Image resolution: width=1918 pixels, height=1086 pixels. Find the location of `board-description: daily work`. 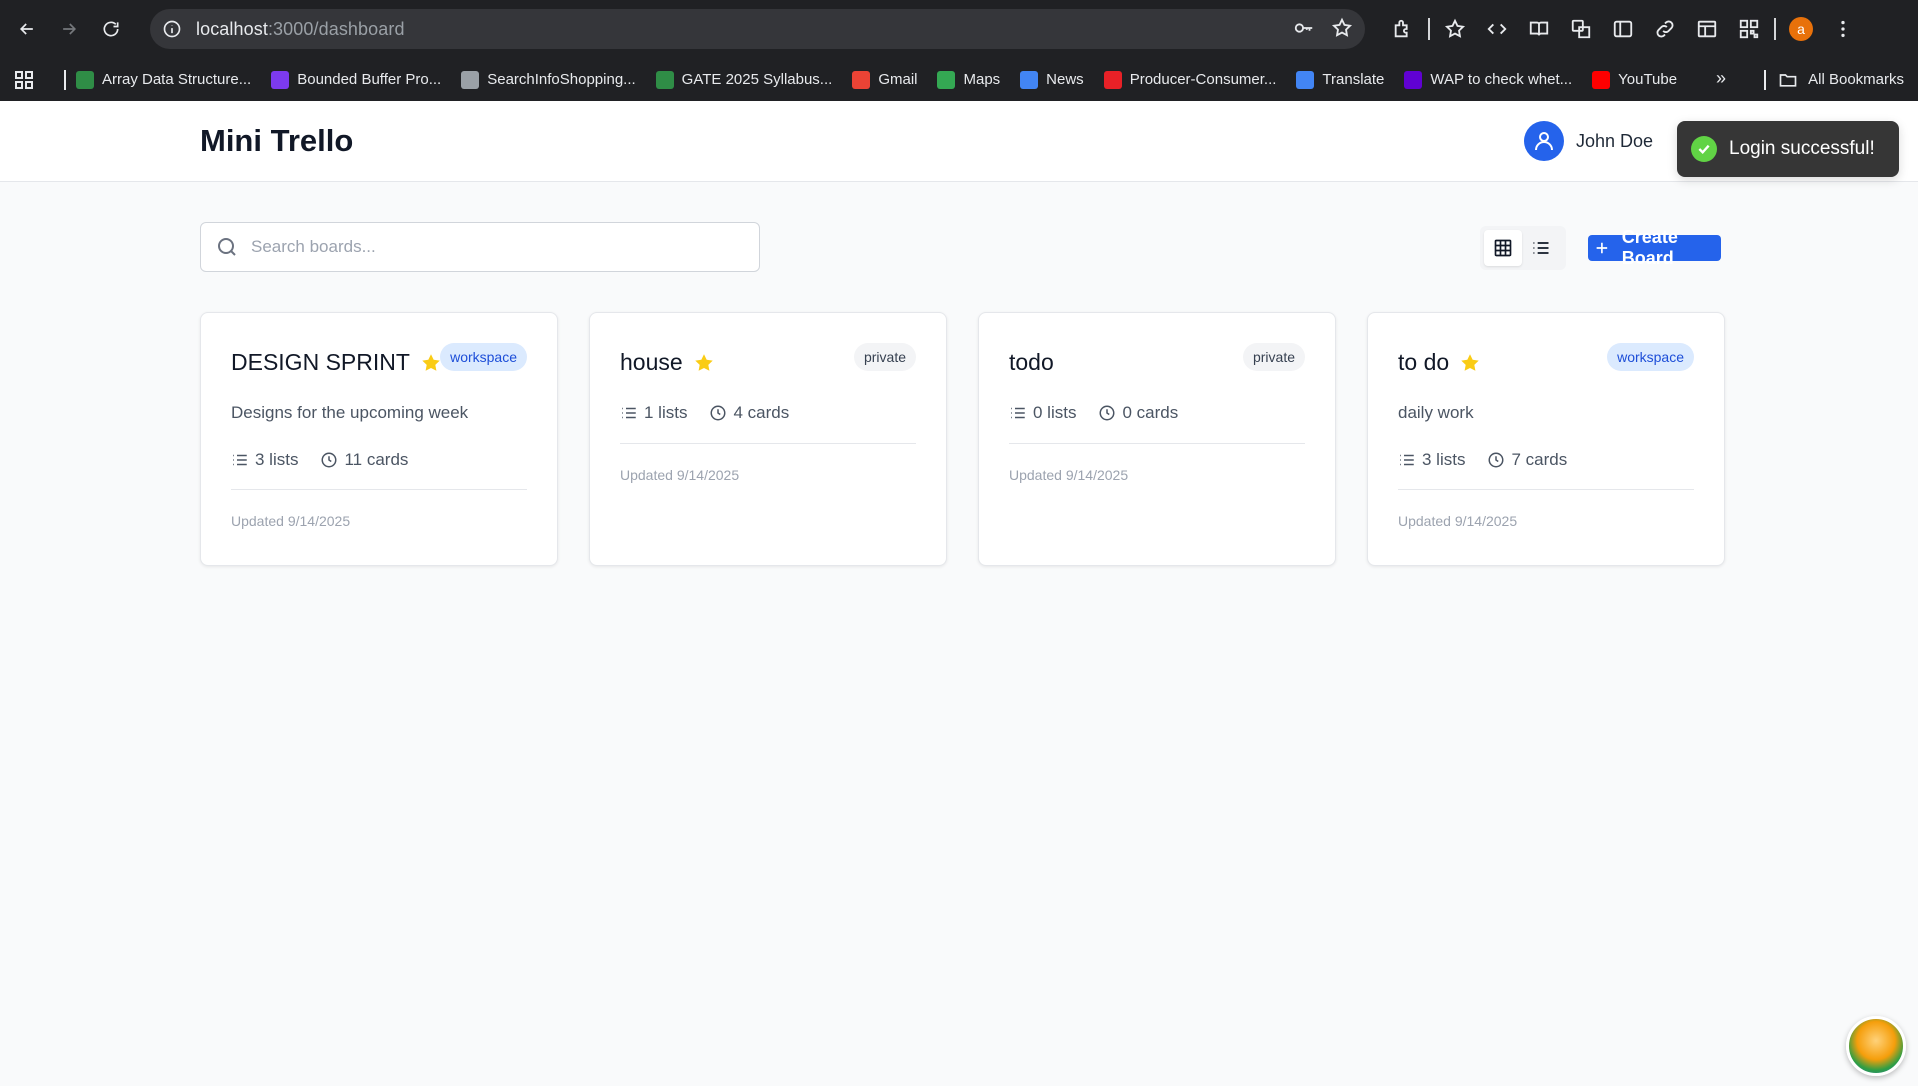

board-description: daily work is located at coordinates (1436, 412).